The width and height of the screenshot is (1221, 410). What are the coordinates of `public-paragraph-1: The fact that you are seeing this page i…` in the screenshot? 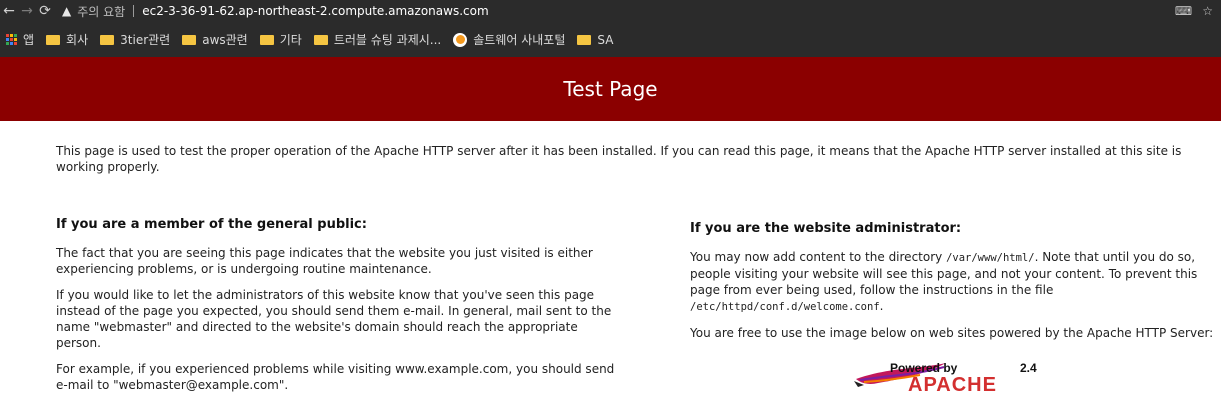 It's located at (324, 261).